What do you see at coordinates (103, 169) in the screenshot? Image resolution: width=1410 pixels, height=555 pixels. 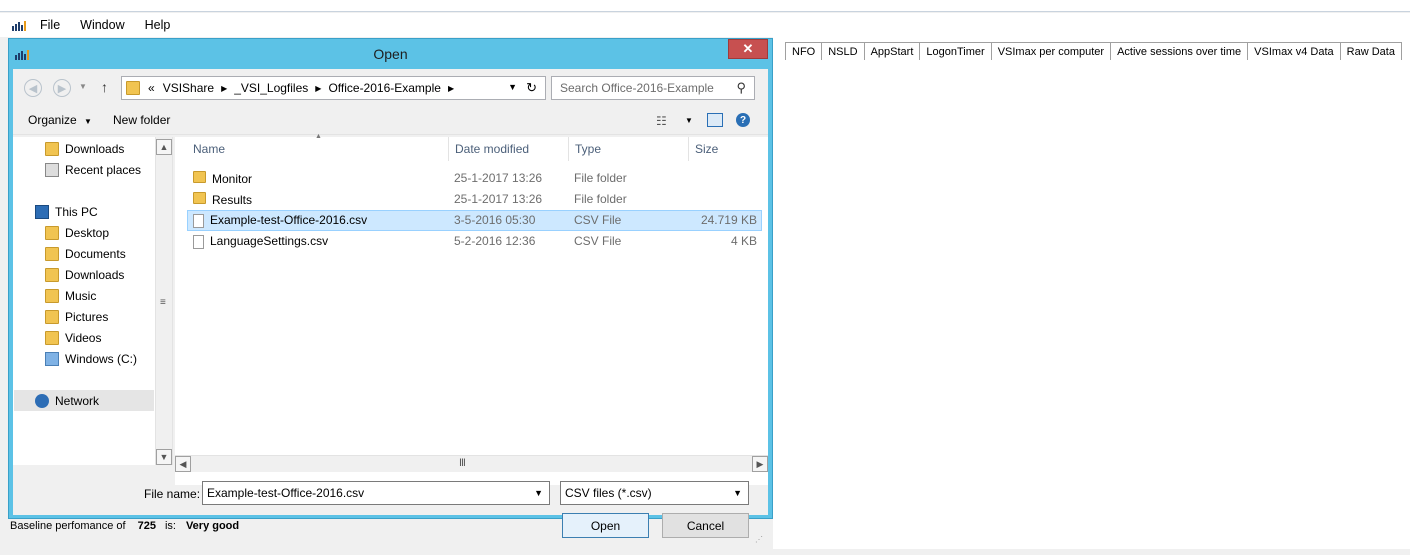 I see `nav-label: Recent places` at bounding box center [103, 169].